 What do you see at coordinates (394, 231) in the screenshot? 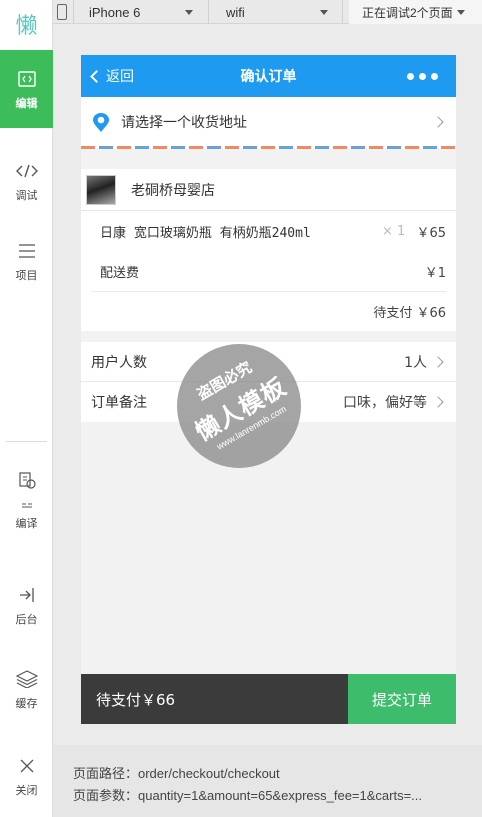
I see `goods-qty: × 1` at bounding box center [394, 231].